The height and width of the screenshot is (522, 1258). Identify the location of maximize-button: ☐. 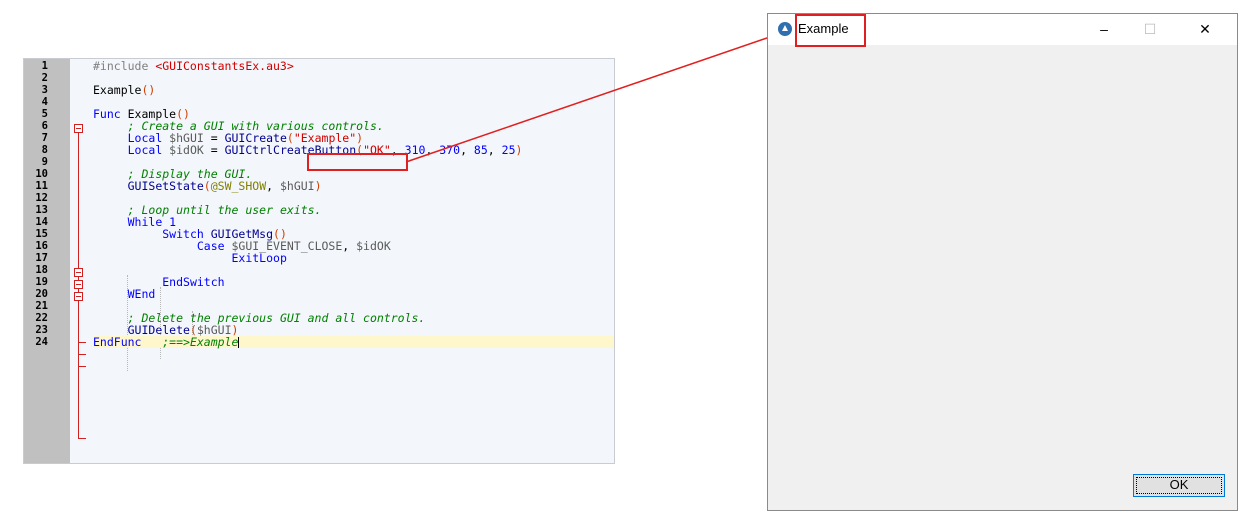
(1150, 29).